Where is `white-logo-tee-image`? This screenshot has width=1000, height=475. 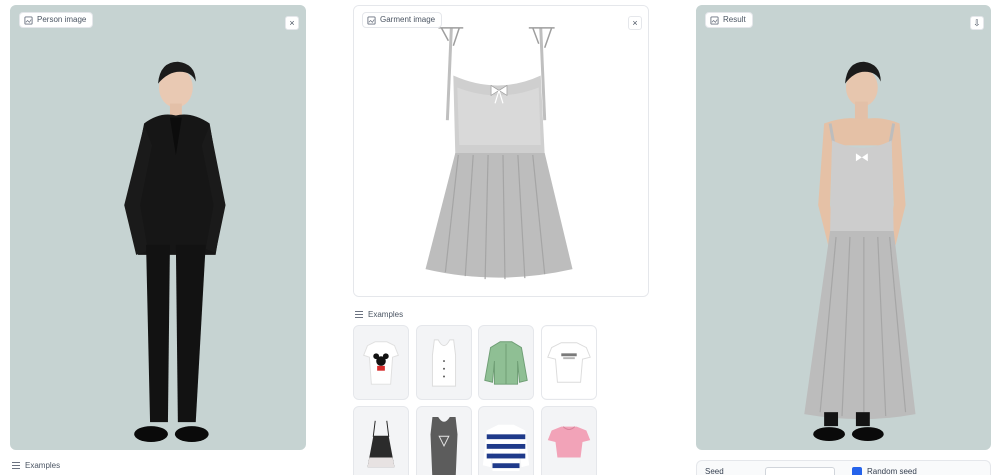
white-logo-tee-image is located at coordinates (569, 362).